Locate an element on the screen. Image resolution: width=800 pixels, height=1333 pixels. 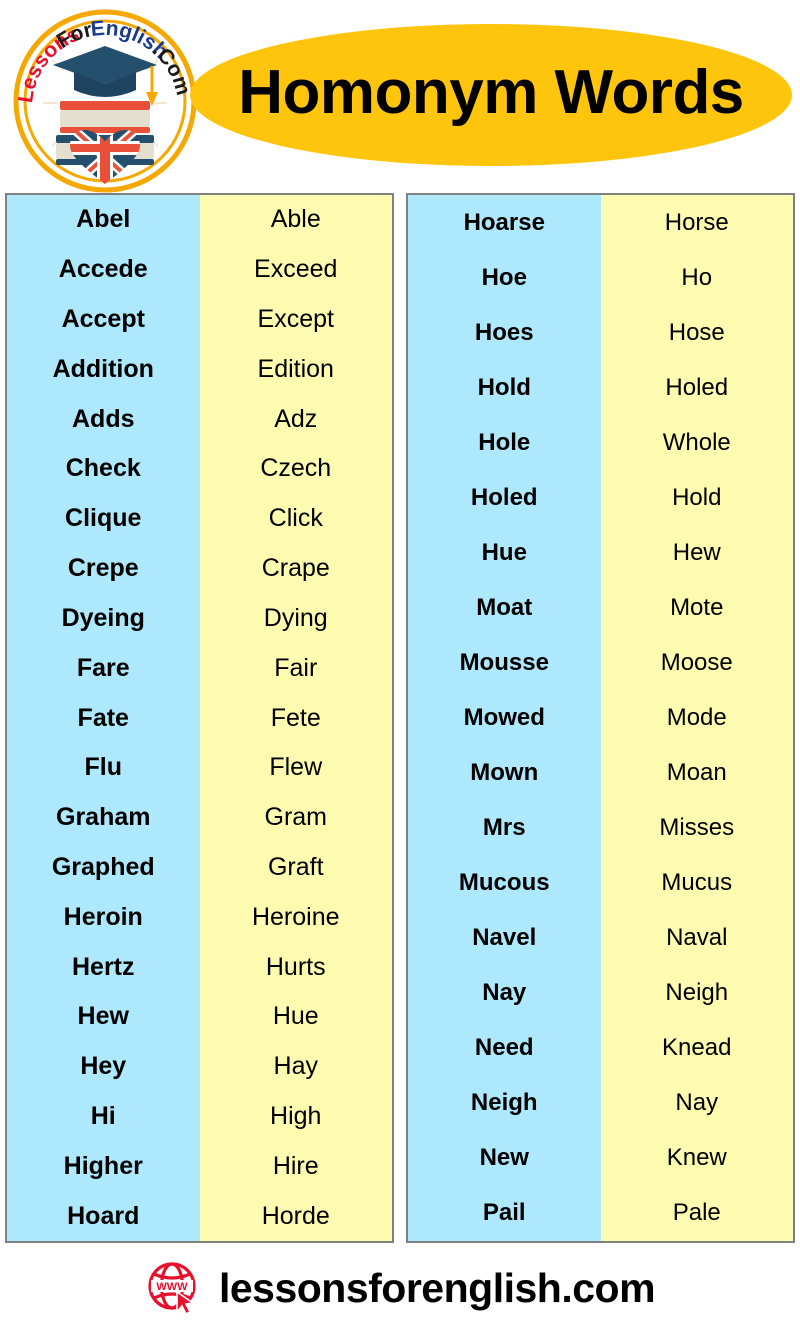
table-row: Hertz is located at coordinates (103, 966).